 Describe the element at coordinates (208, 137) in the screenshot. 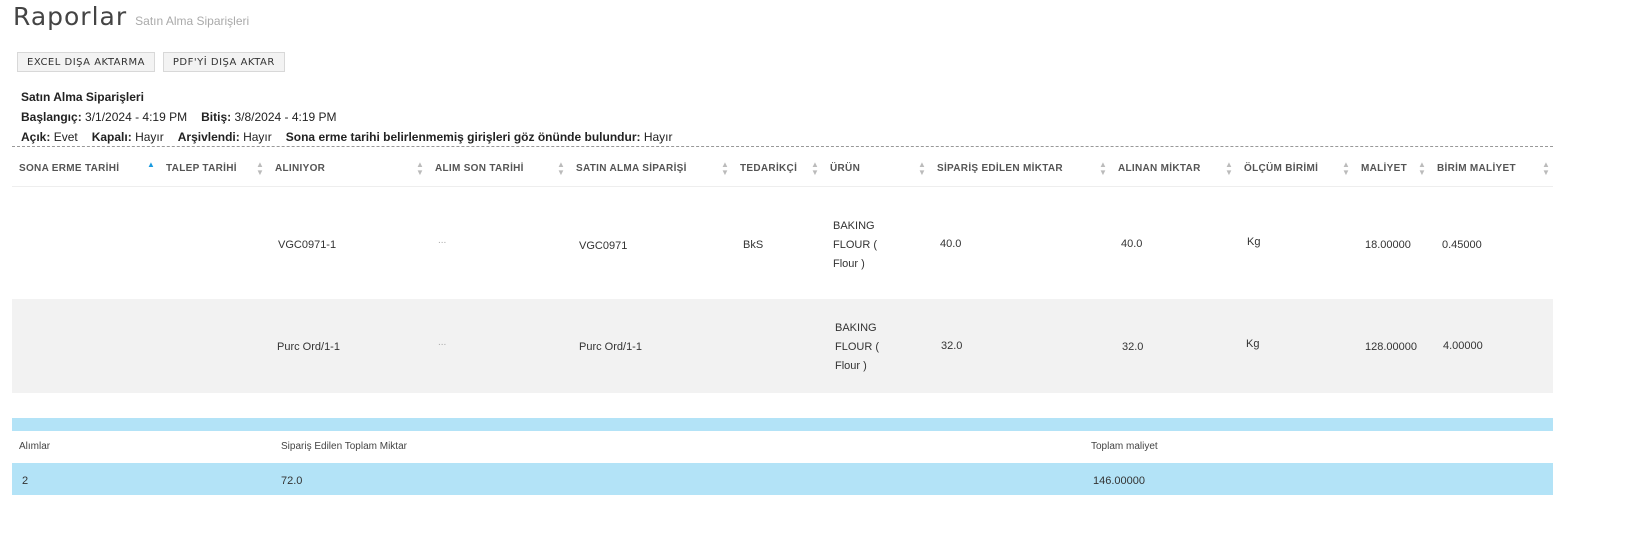

I see `archived-label: Arşivlendi:` at that location.